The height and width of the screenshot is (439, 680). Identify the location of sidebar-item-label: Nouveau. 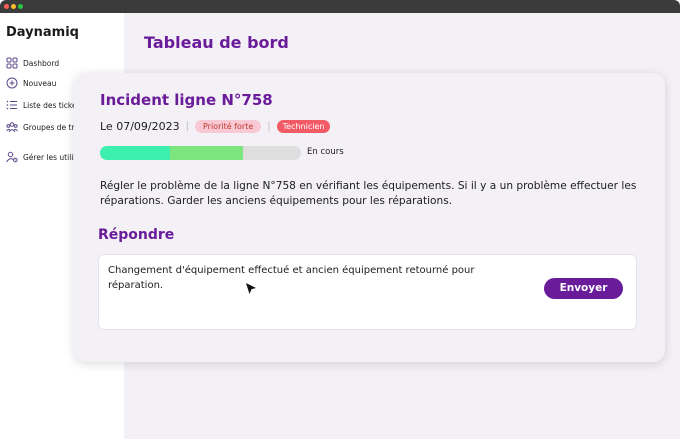
(40, 83).